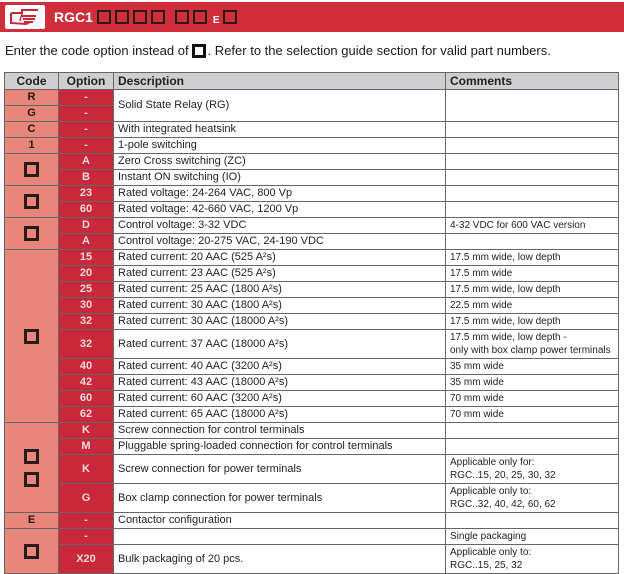 The image size is (624, 574). I want to click on table-row: 1 - 1-pole switching, so click(311, 145).